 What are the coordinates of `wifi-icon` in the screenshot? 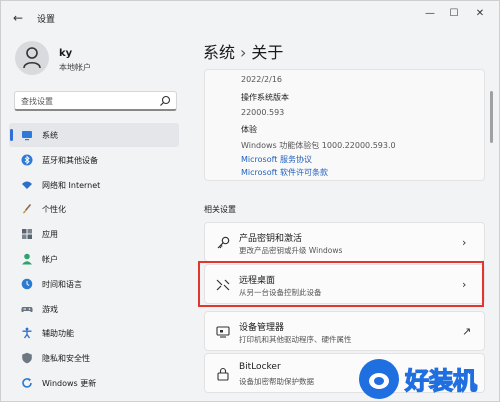 It's located at (27, 185).